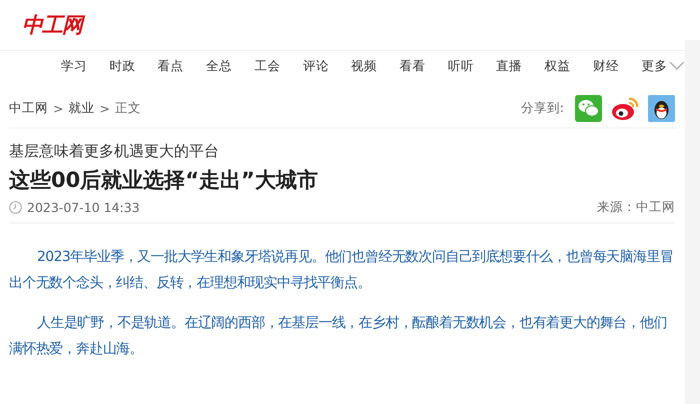  I want to click on breadcrumb-current: 正文, so click(127, 108).